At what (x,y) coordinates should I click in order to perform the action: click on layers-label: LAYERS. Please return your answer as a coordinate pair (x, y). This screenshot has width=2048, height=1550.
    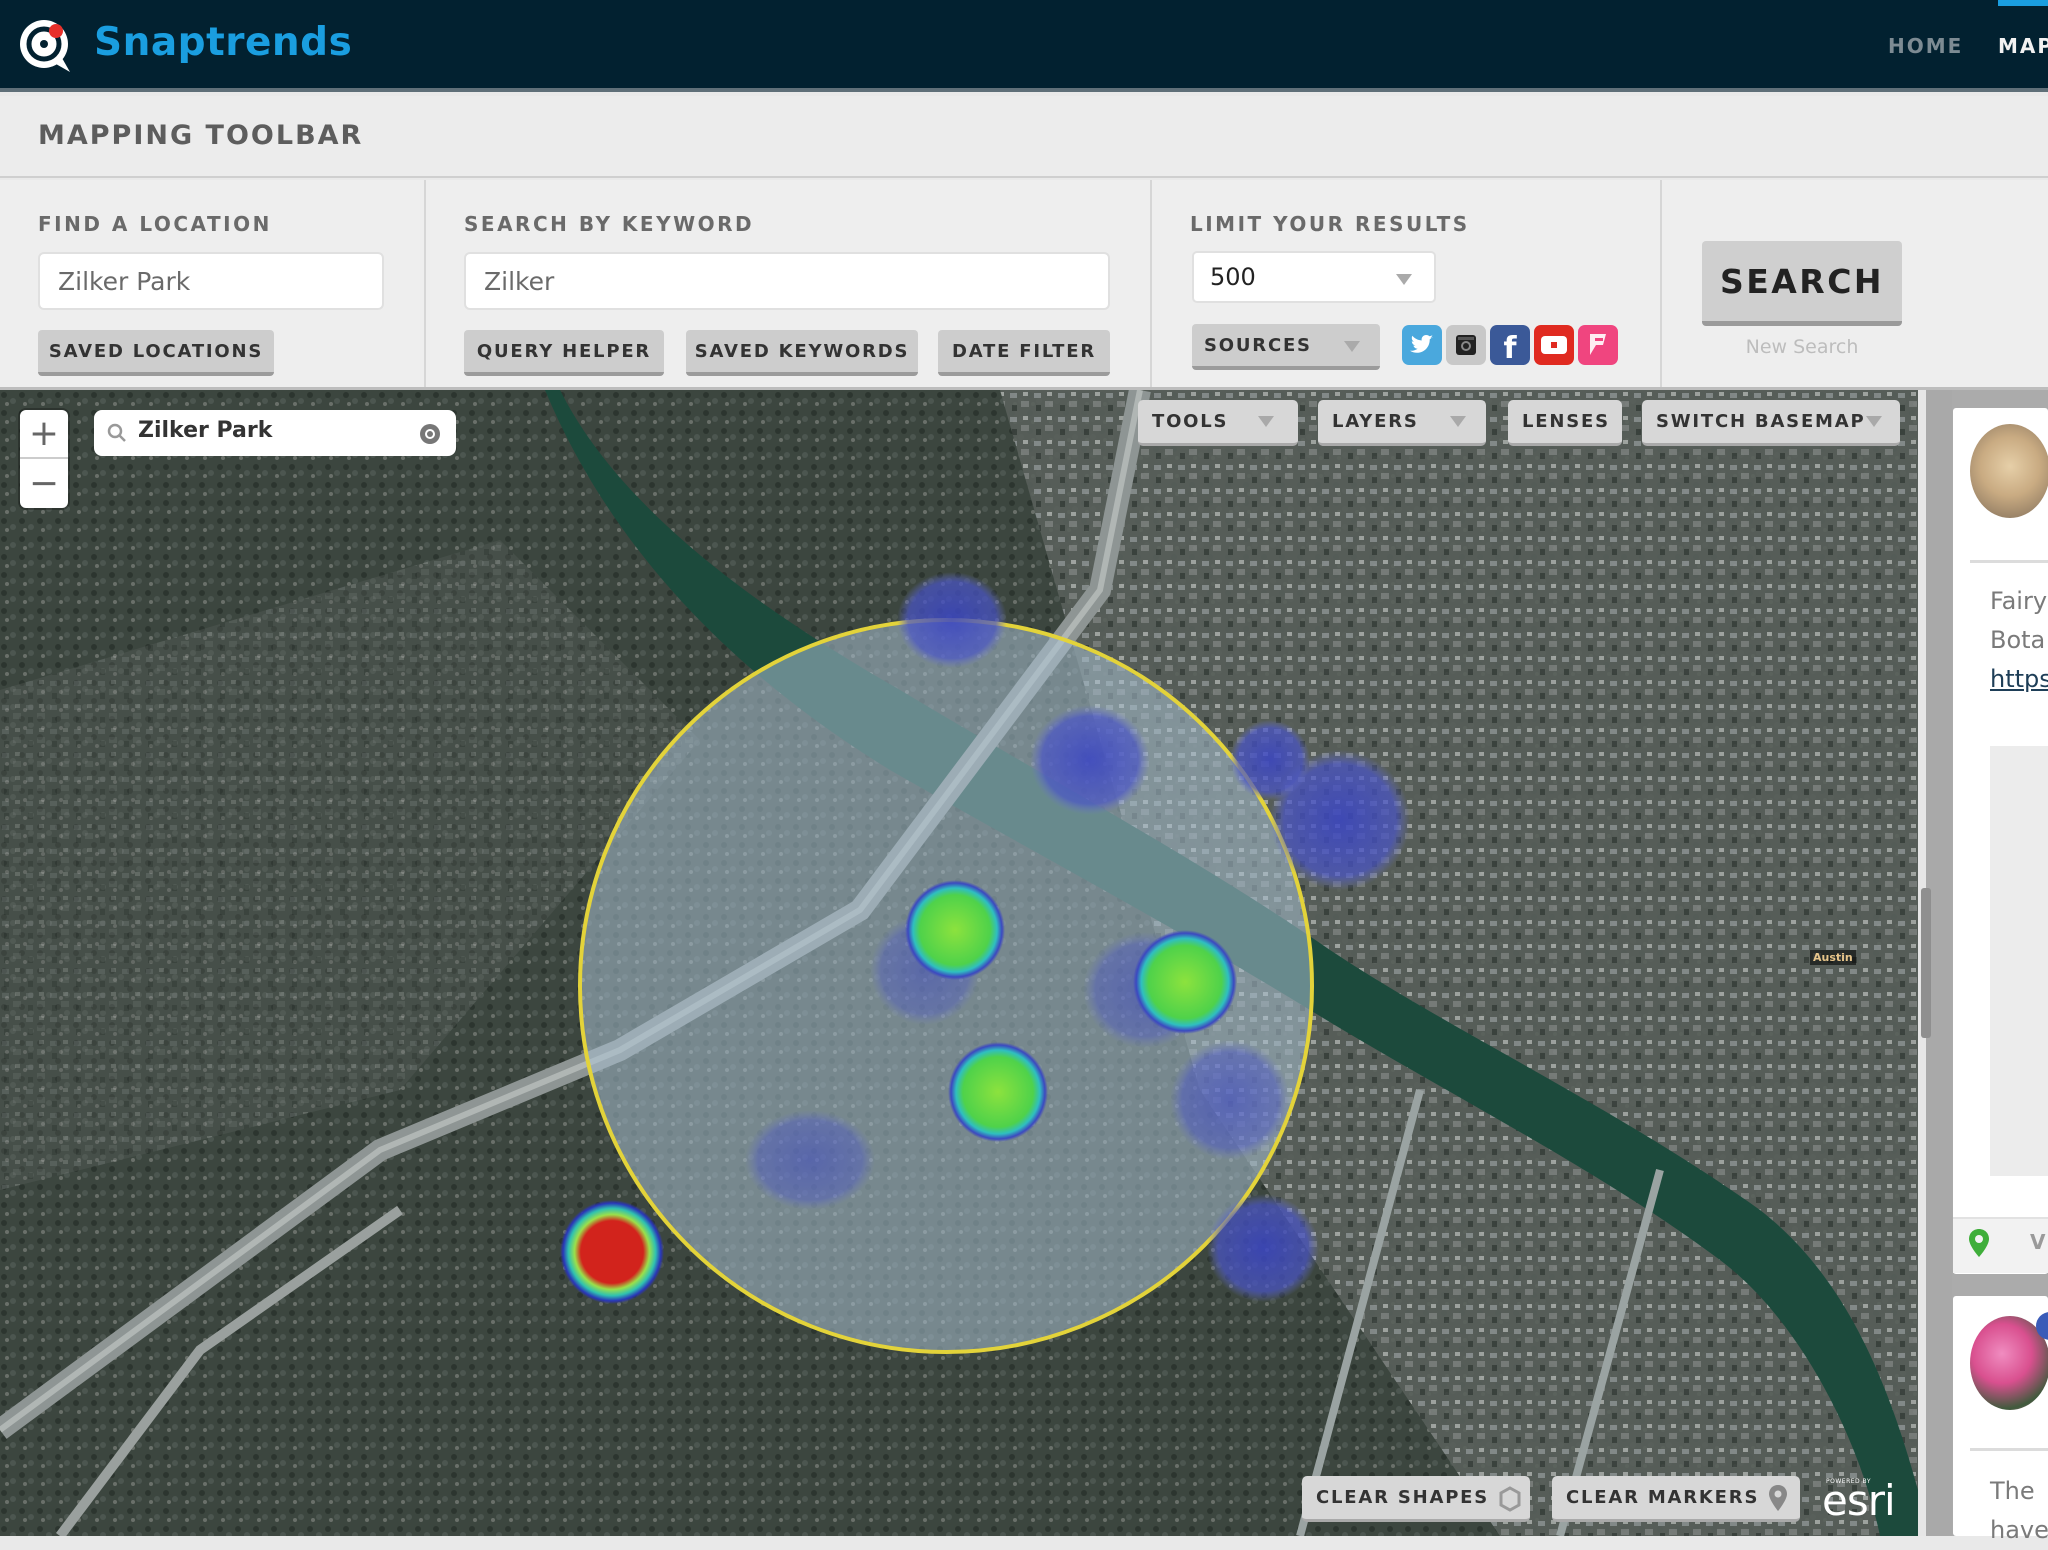
    Looking at the image, I should click on (1375, 421).